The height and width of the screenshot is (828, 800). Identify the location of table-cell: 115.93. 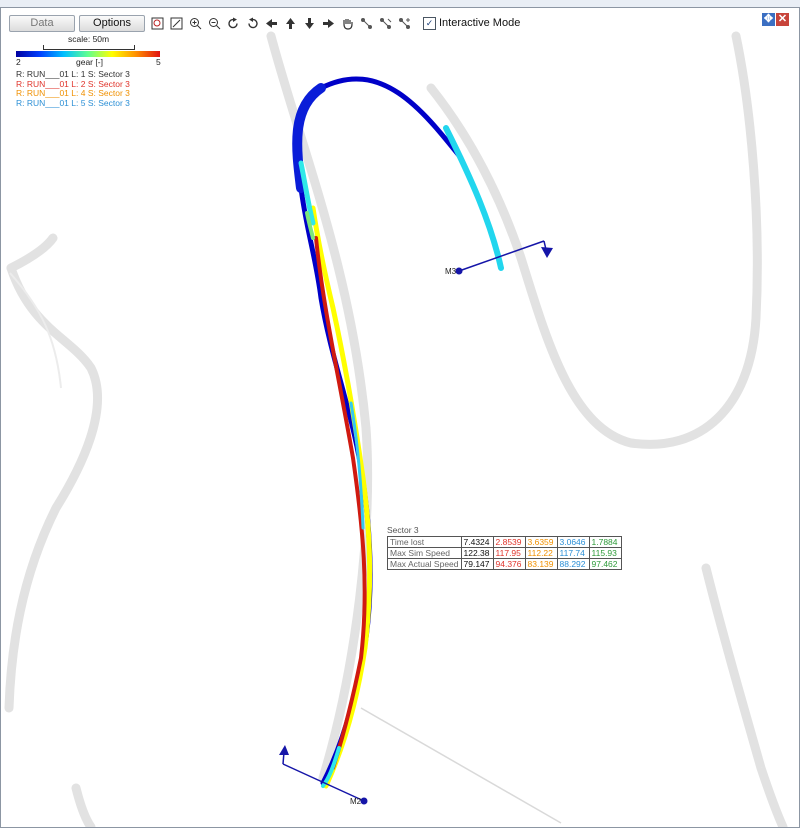
(605, 553).